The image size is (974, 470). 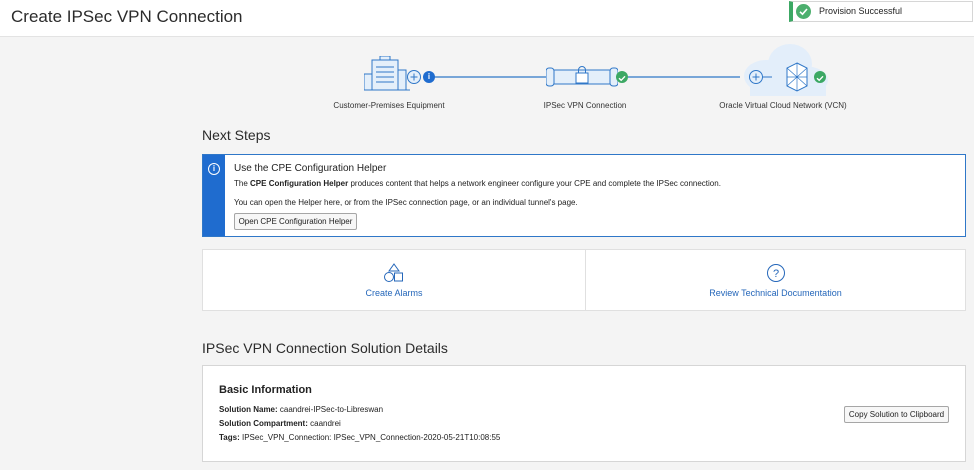 I want to click on info-status-icon: i, so click(x=429, y=77).